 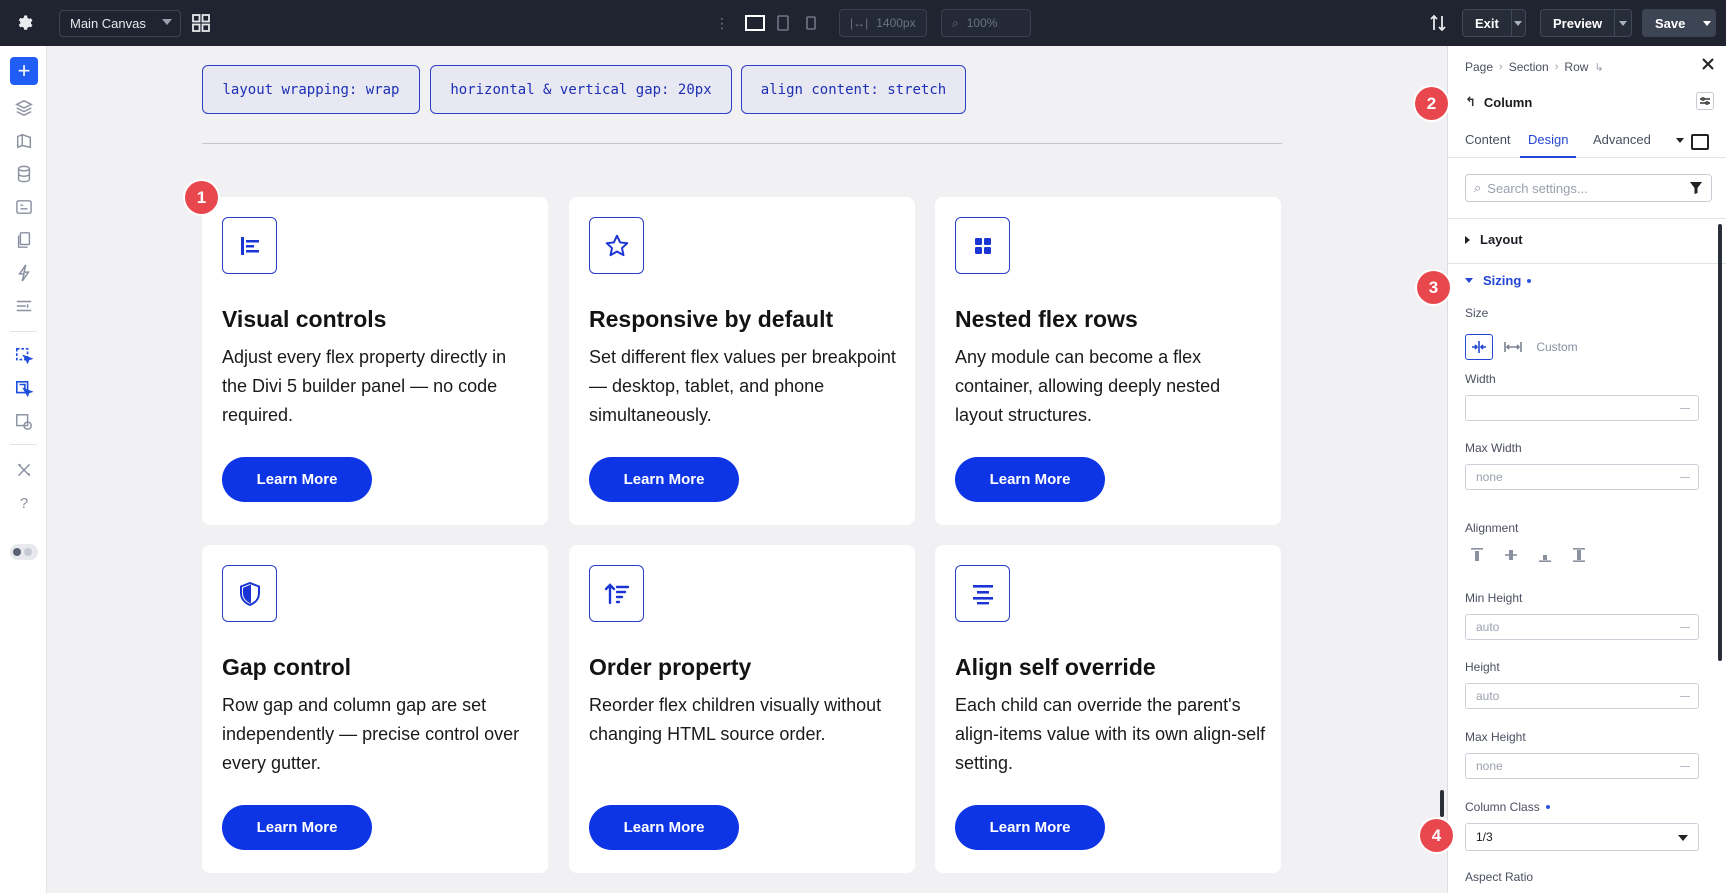 I want to click on max-height-input: none, so click(x=1582, y=766).